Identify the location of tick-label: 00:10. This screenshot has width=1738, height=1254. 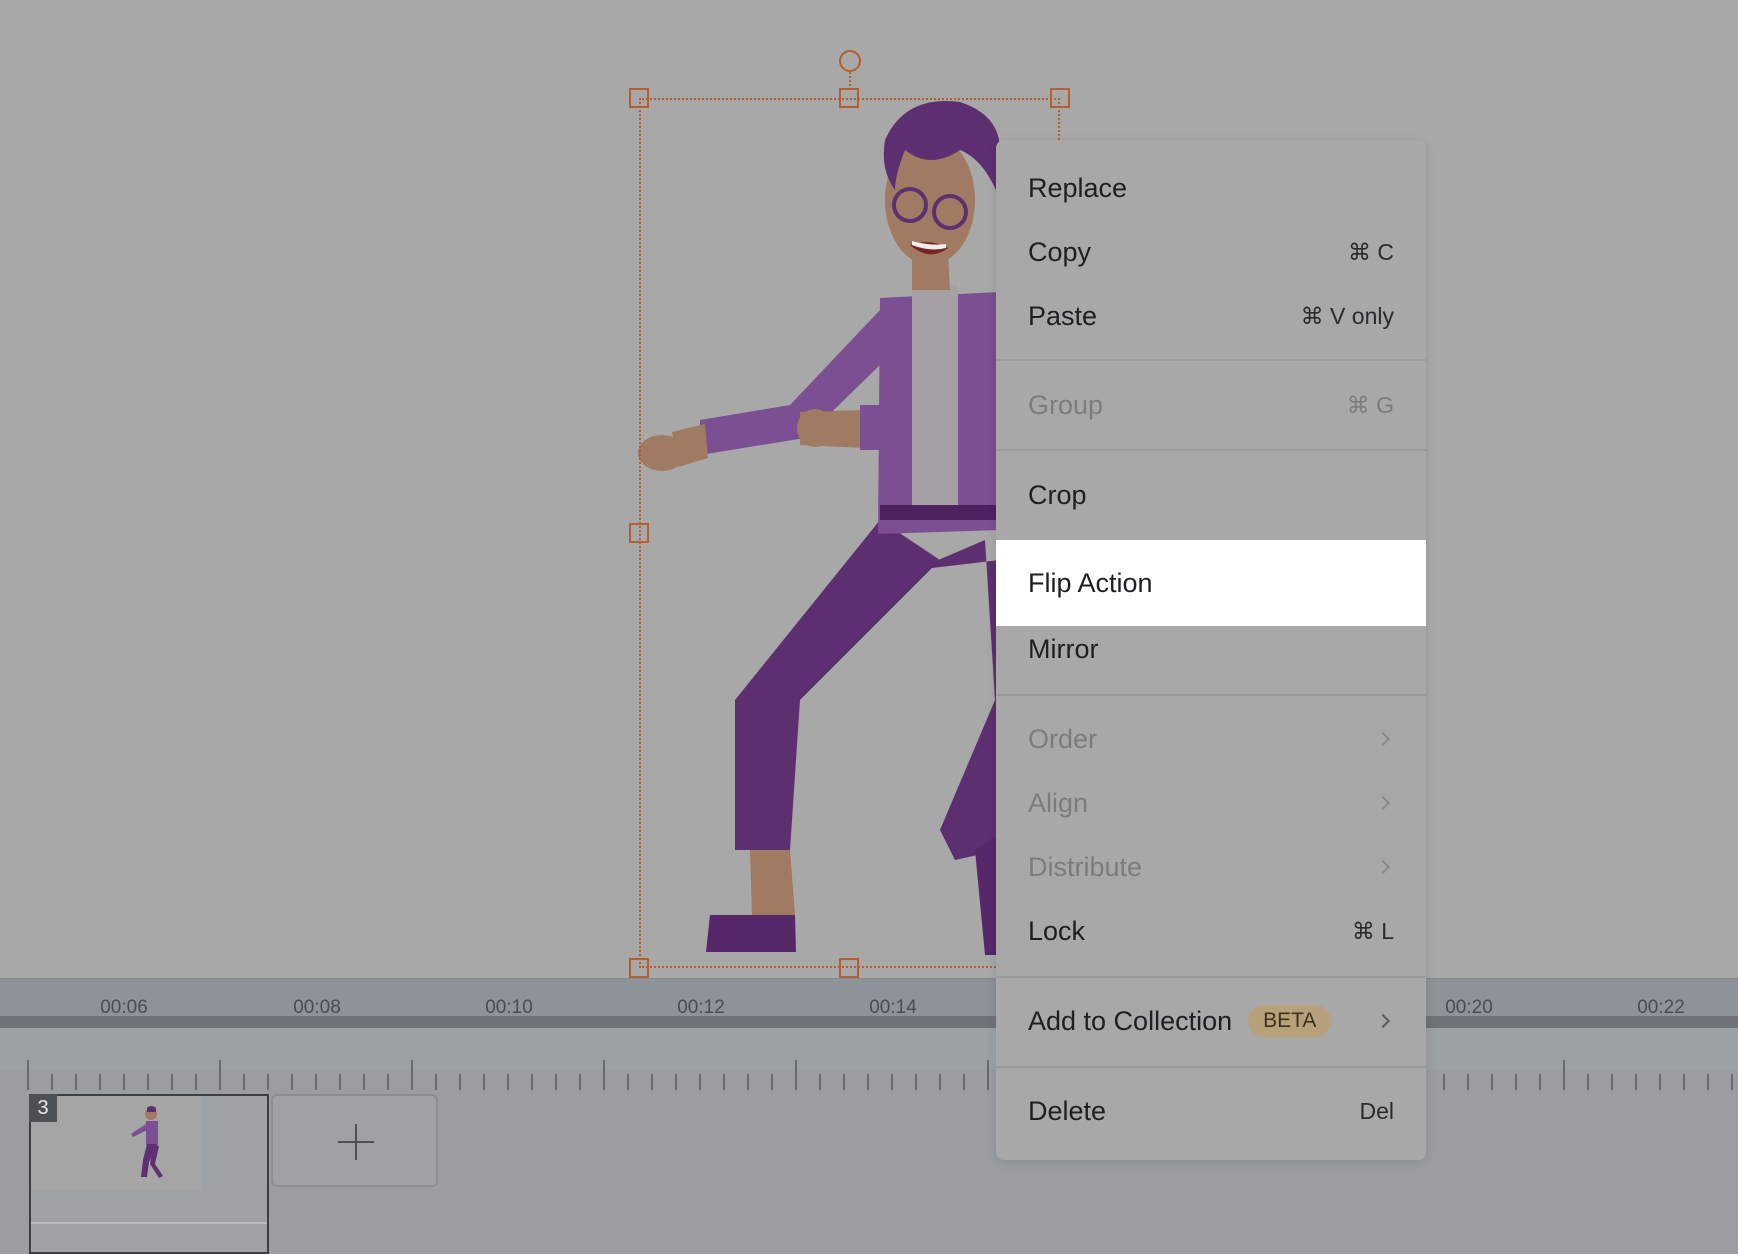
(509, 1007).